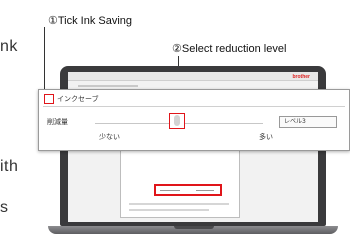  Describe the element at coordinates (308, 122) in the screenshot. I see `reduction-level-select: レベル3` at that location.